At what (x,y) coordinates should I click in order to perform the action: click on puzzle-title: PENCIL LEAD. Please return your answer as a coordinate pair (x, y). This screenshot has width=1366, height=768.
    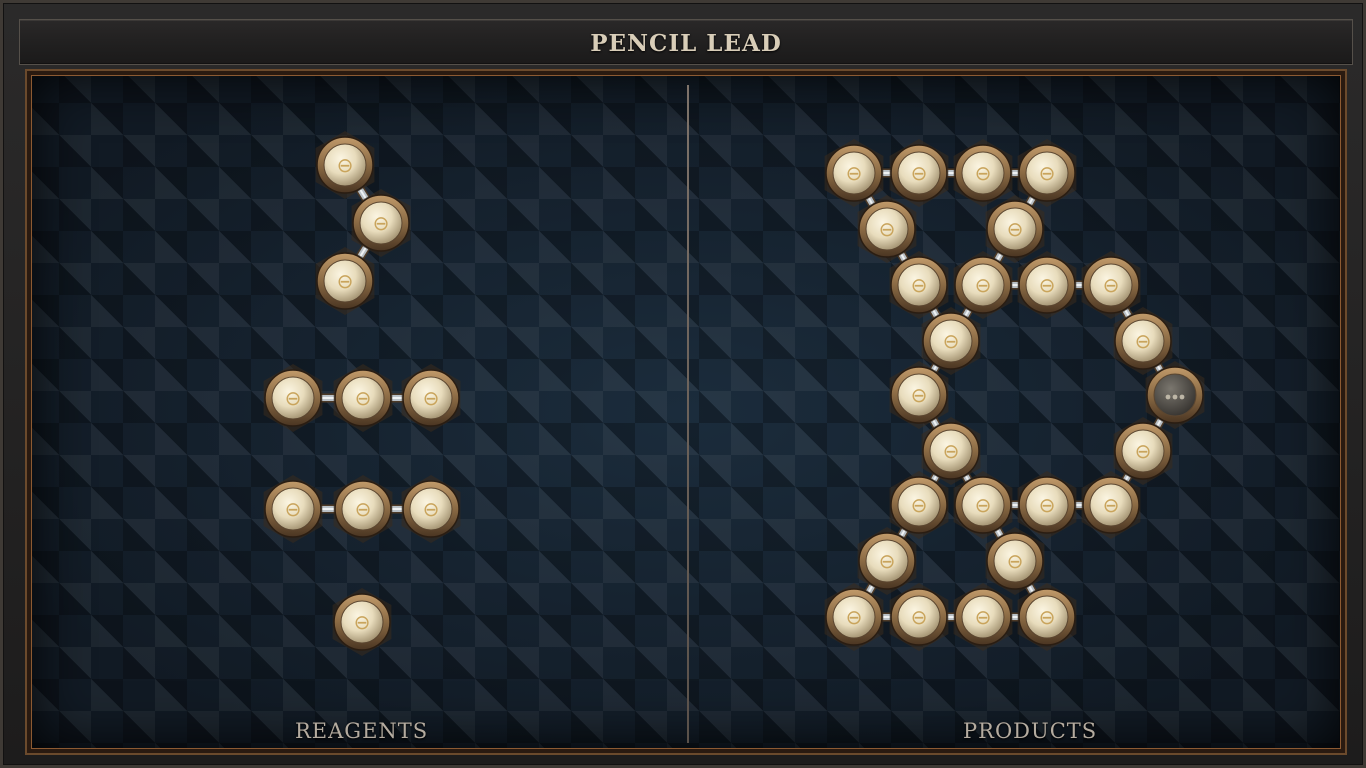
    Looking at the image, I should click on (686, 43).